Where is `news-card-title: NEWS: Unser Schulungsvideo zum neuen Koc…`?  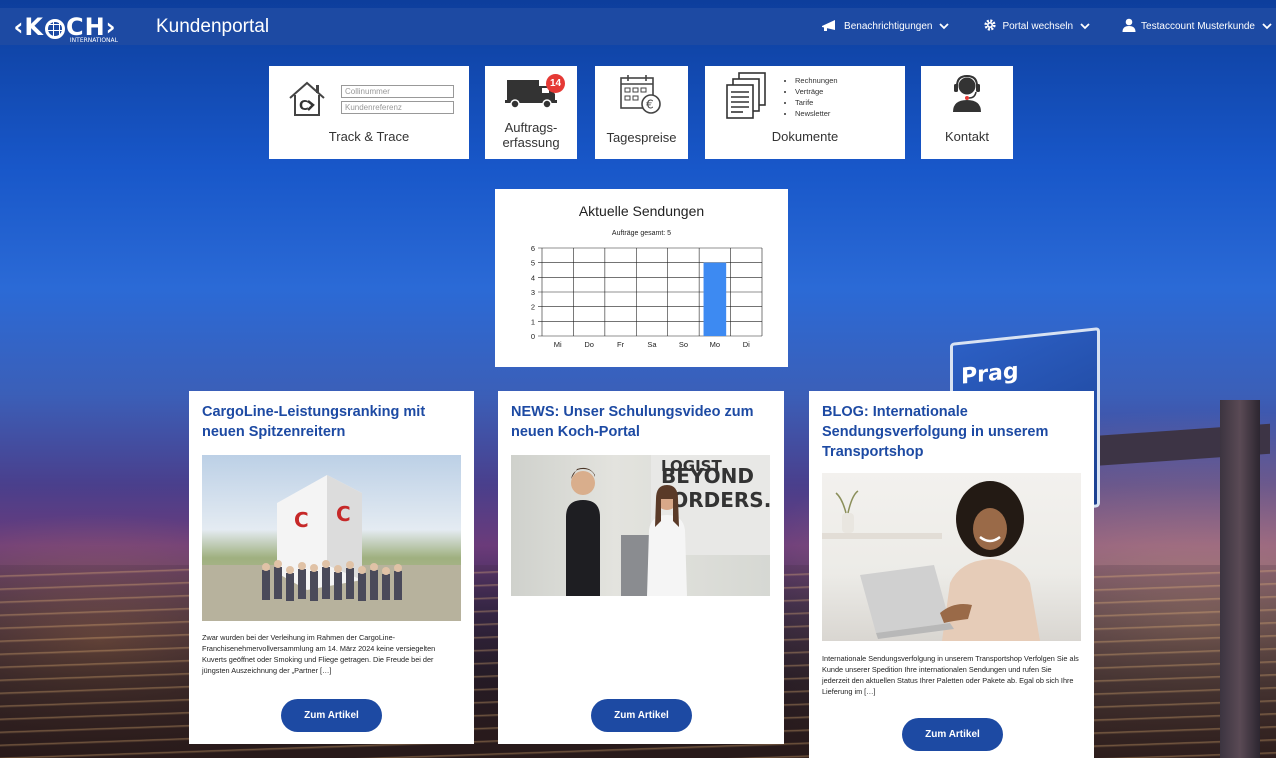 news-card-title: NEWS: Unser Schulungsvideo zum neuen Koc… is located at coordinates (641, 422).